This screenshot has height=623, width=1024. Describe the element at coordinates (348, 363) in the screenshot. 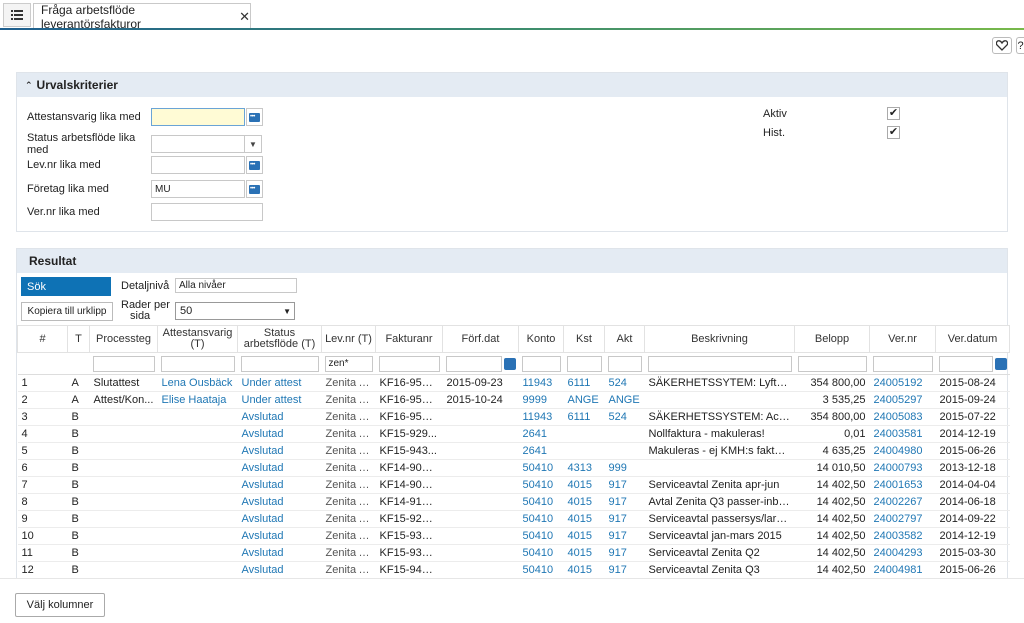

I see `filter-levnr-input: zen*` at that location.